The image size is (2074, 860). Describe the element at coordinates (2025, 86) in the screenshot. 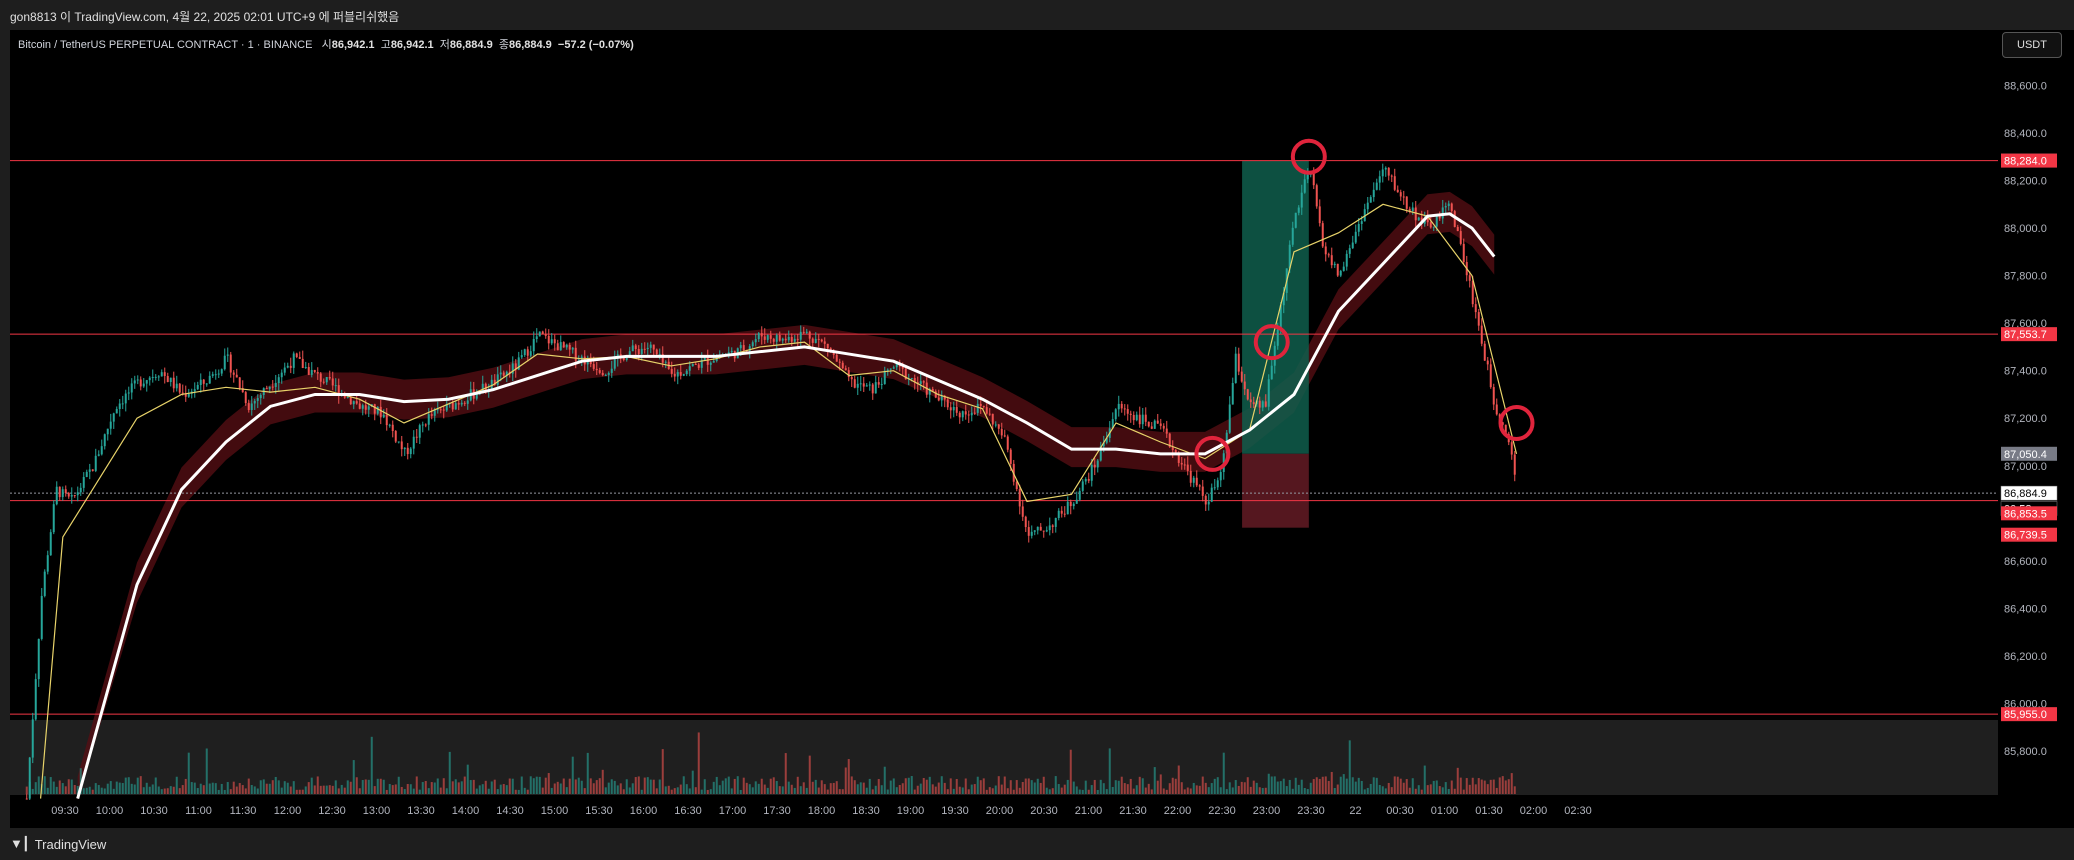

I see `y-tick-label-1: 88,600.0` at that location.